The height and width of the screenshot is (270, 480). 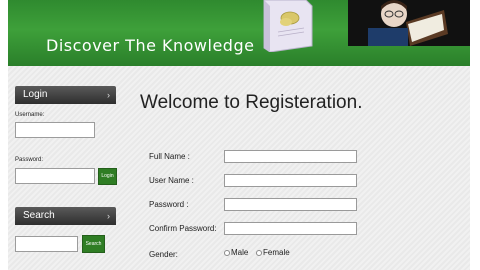 What do you see at coordinates (39, 215) in the screenshot?
I see `search-header-label: Search` at bounding box center [39, 215].